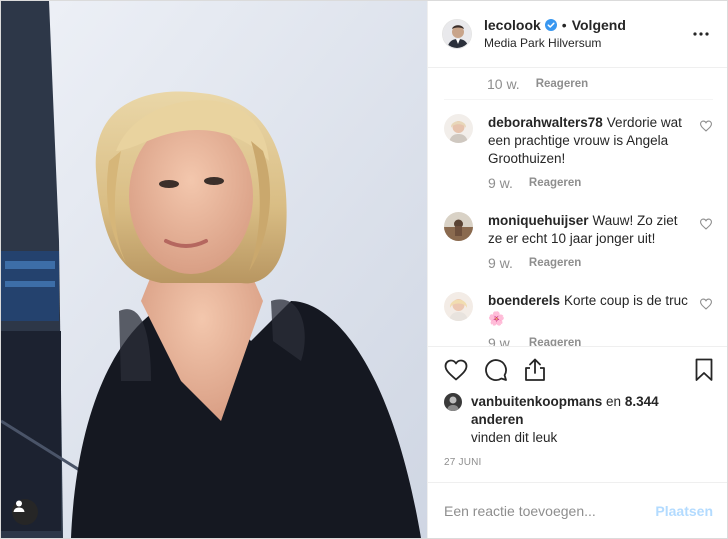  Describe the element at coordinates (578, 370) in the screenshot. I see `action-bar` at that location.